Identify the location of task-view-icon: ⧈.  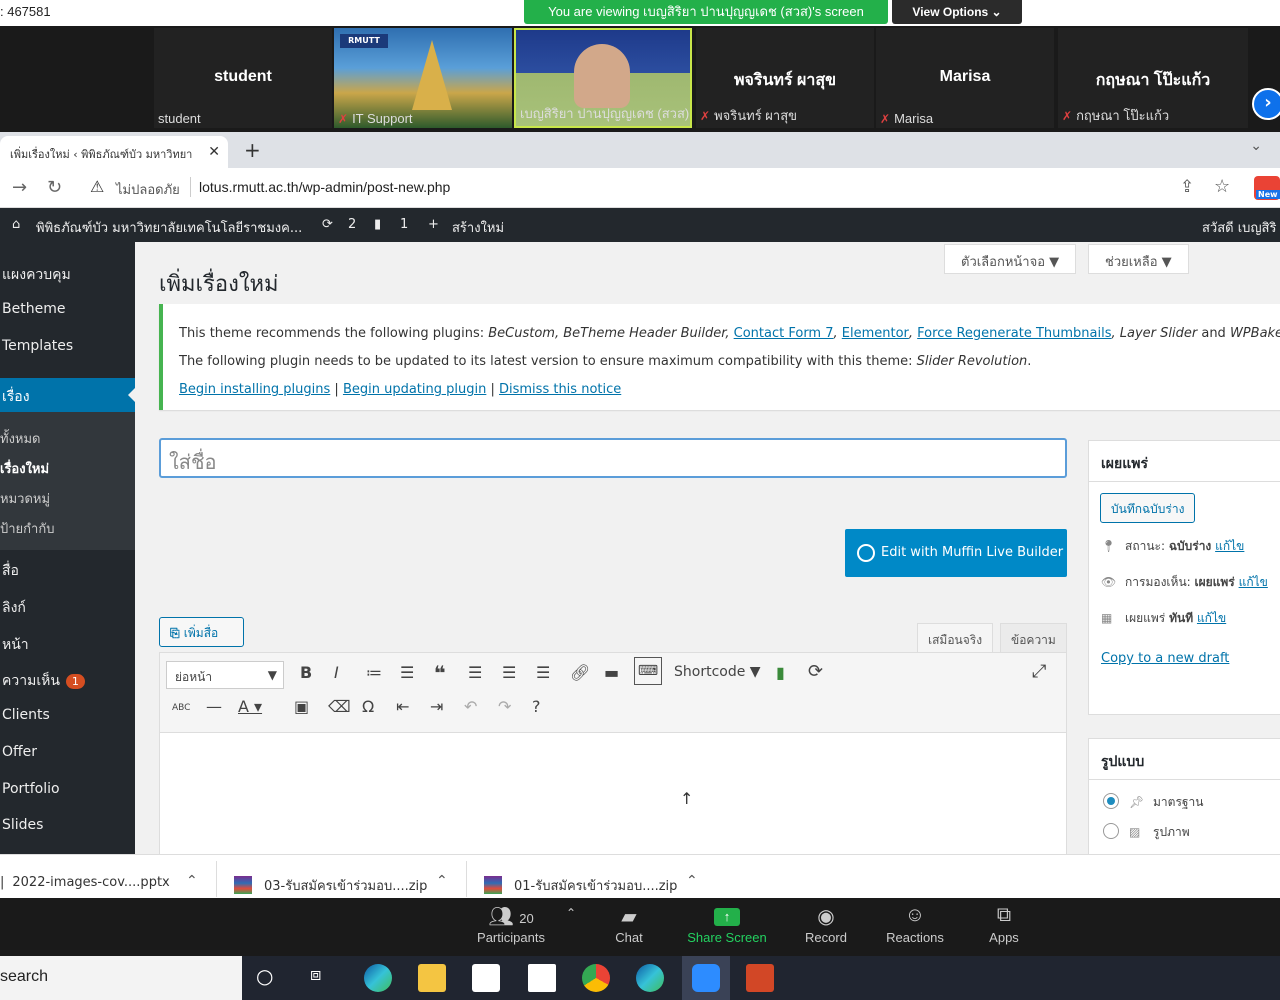
(324, 978).